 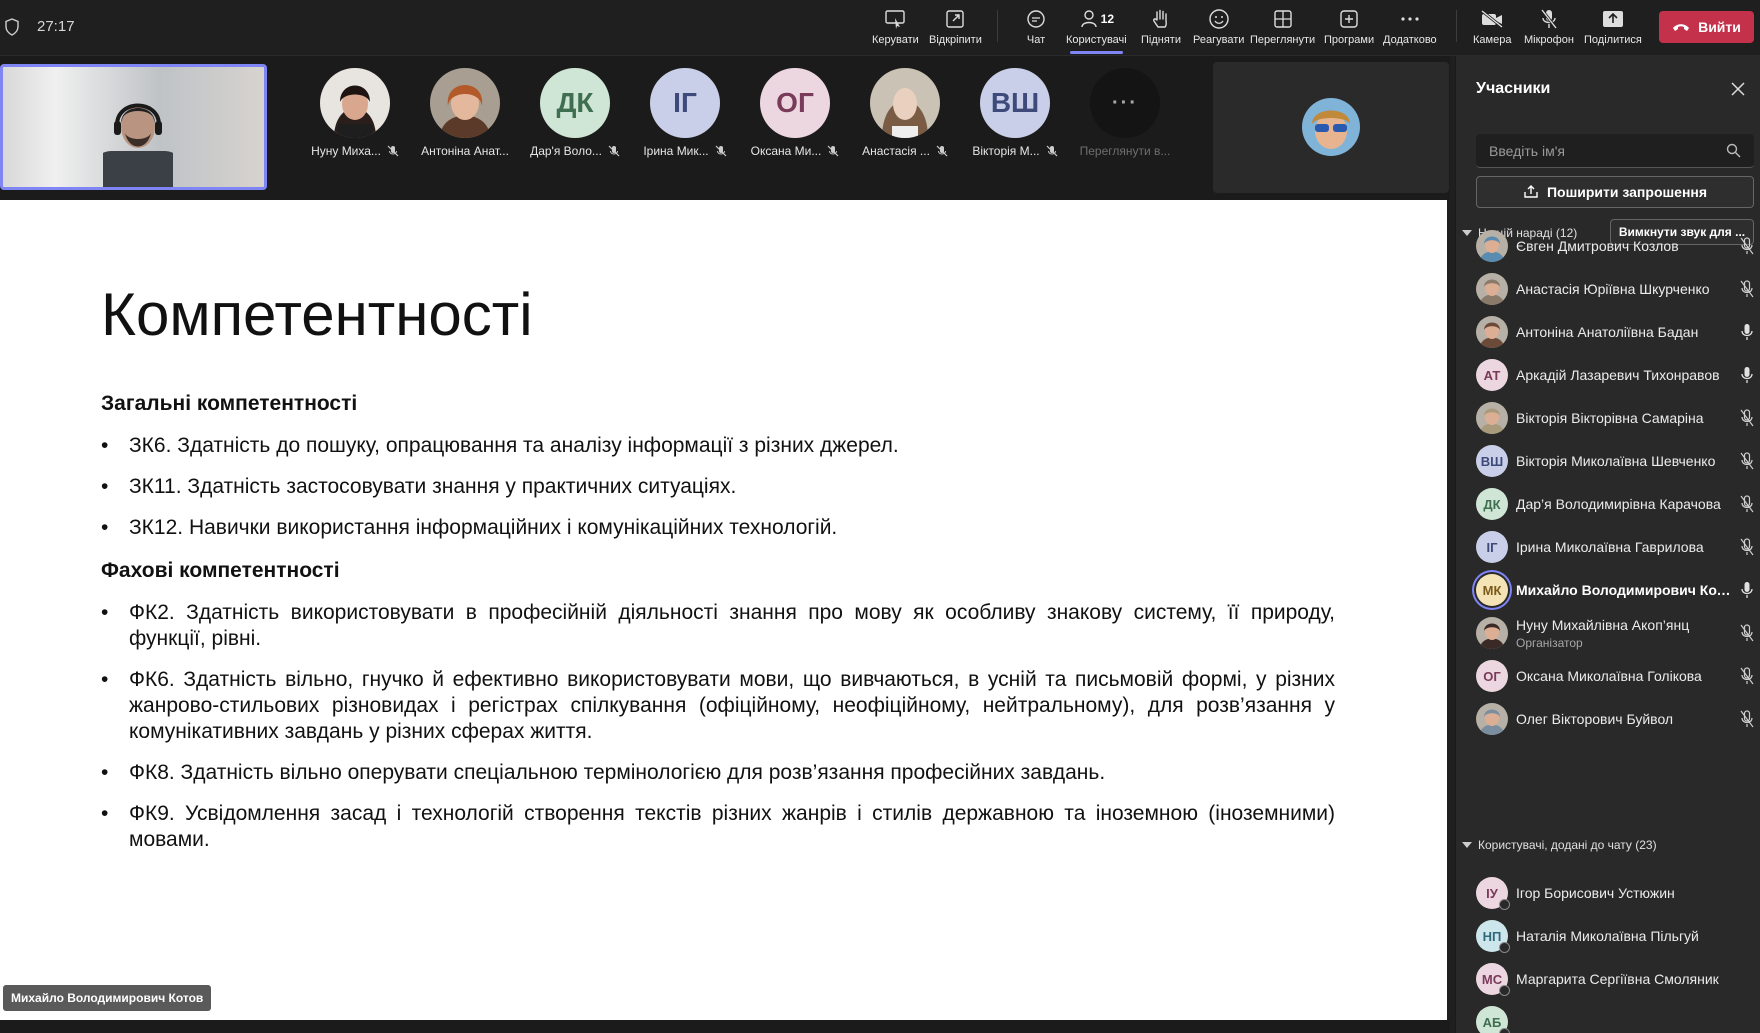 What do you see at coordinates (1733, 150) in the screenshot?
I see `search-icon` at bounding box center [1733, 150].